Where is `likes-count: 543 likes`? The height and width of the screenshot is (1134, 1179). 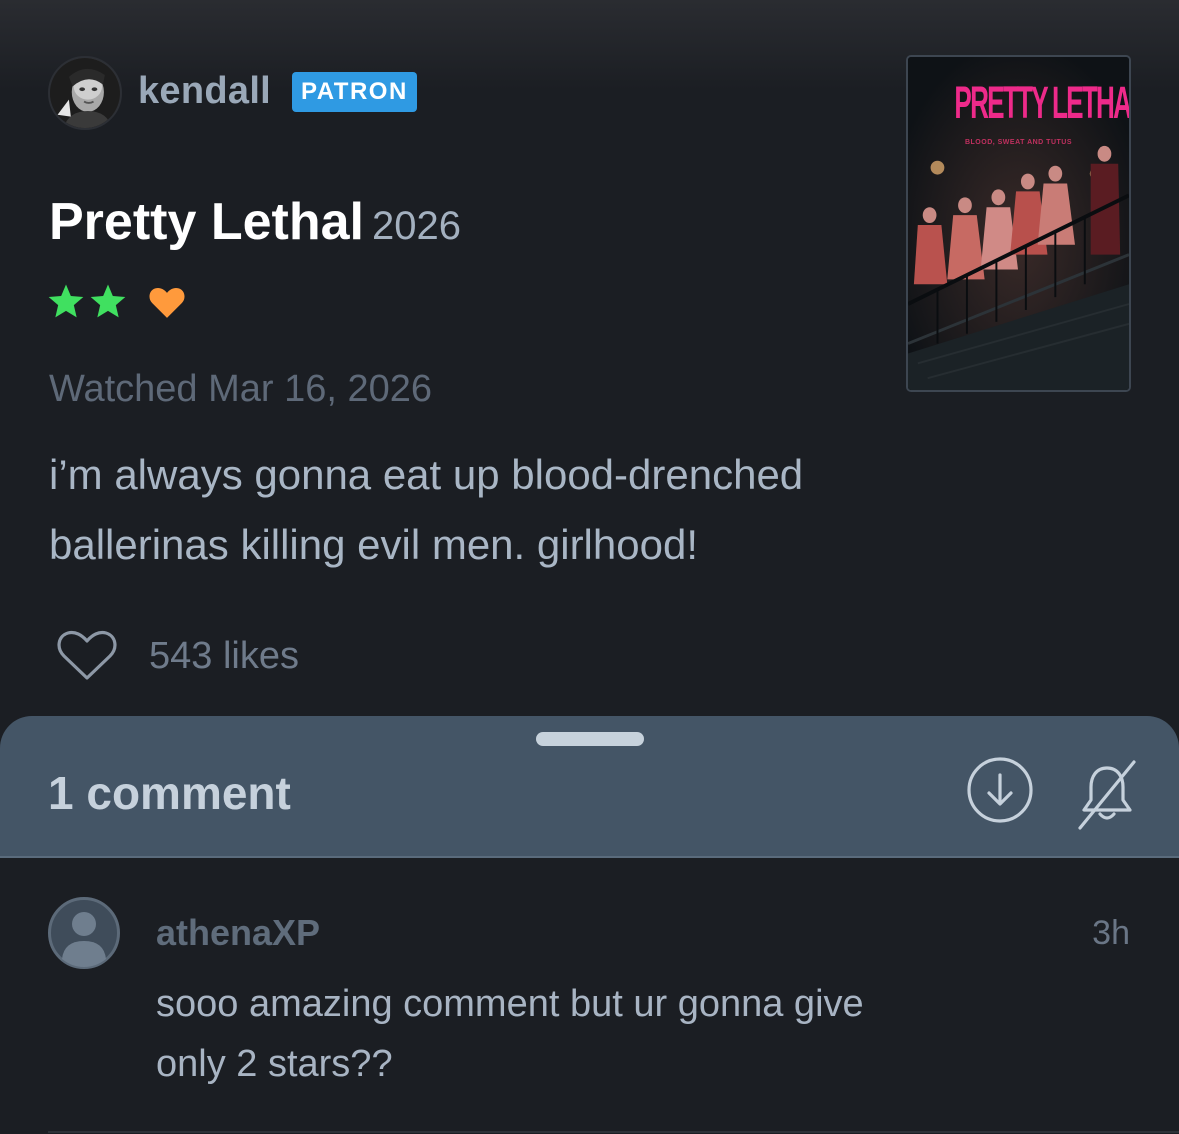
likes-count: 543 likes is located at coordinates (224, 656).